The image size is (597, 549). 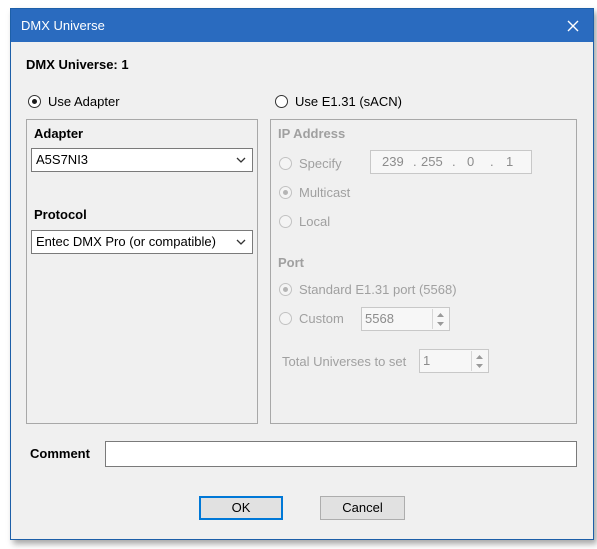 I want to click on local-label: Local, so click(x=314, y=221).